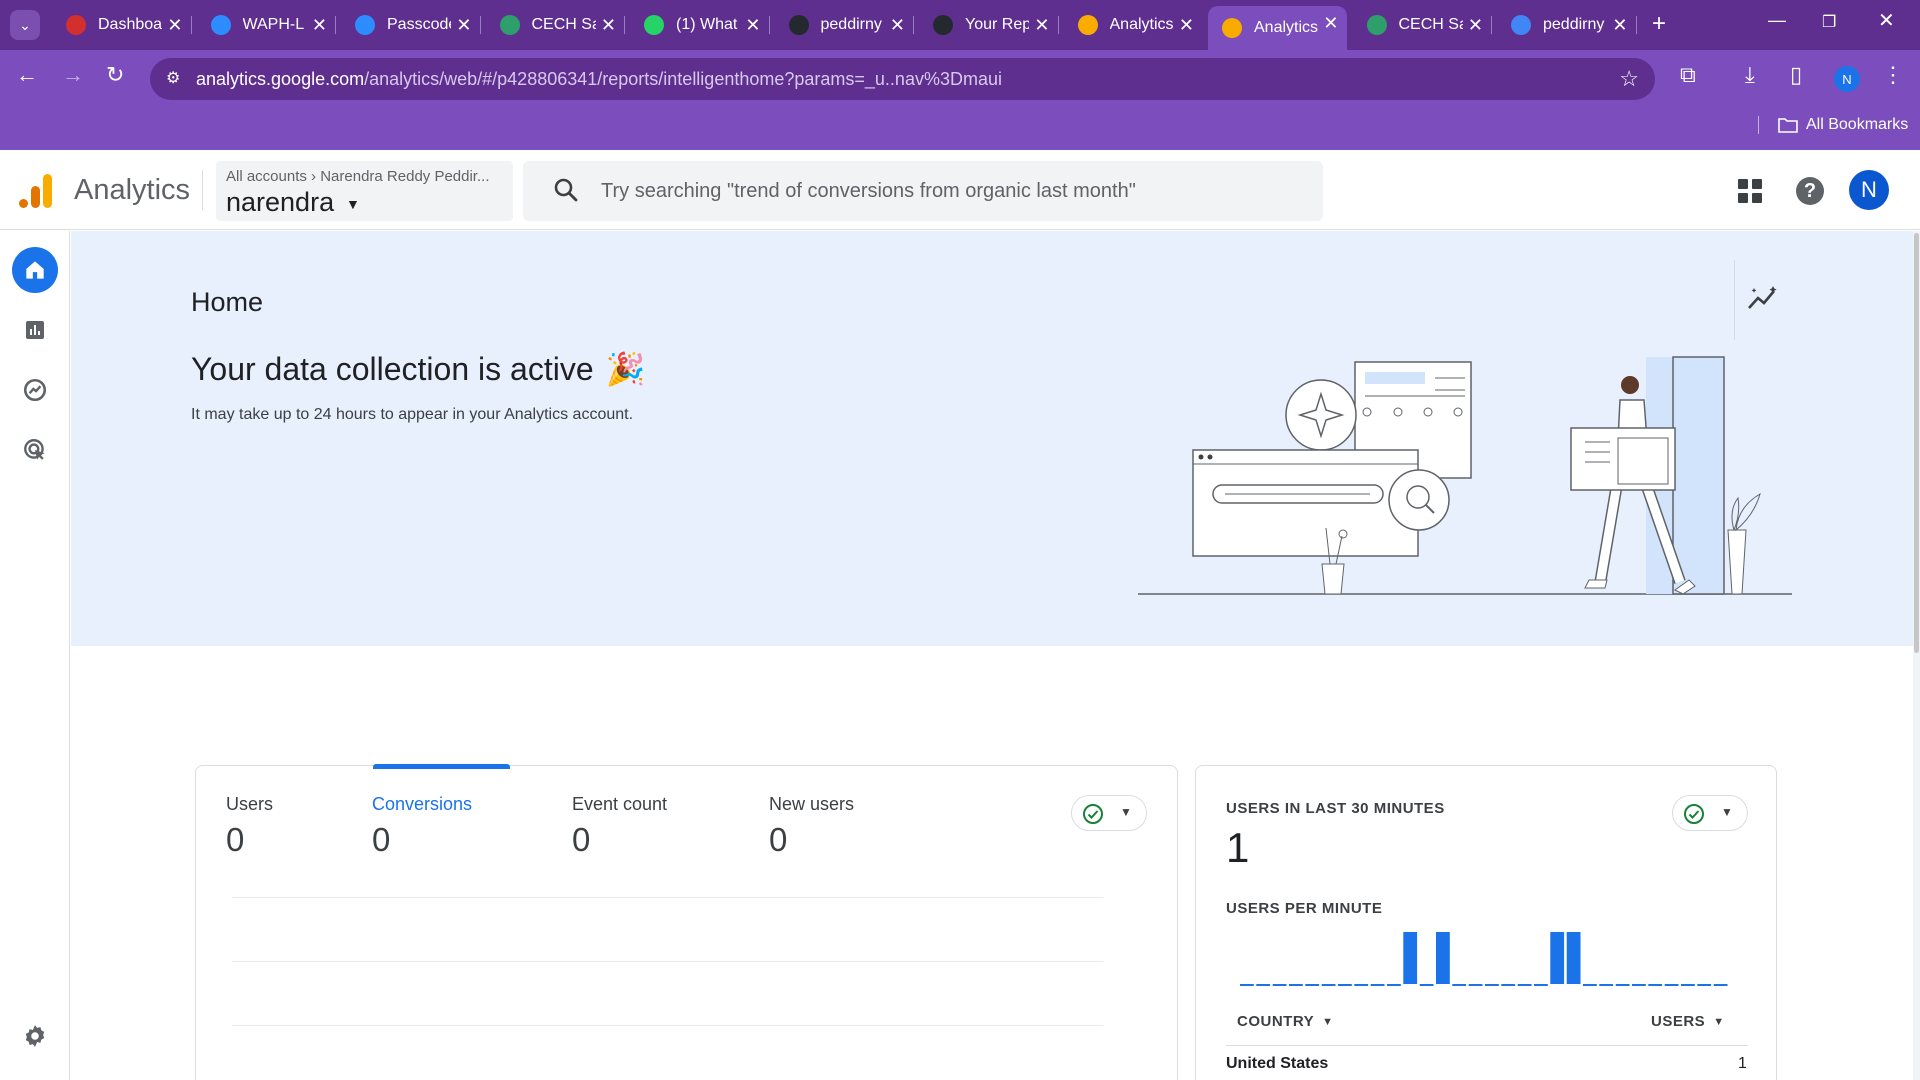 This screenshot has height=1080, width=1920. Describe the element at coordinates (27, 75) in the screenshot. I see `back-arrow-icon: ←` at that location.